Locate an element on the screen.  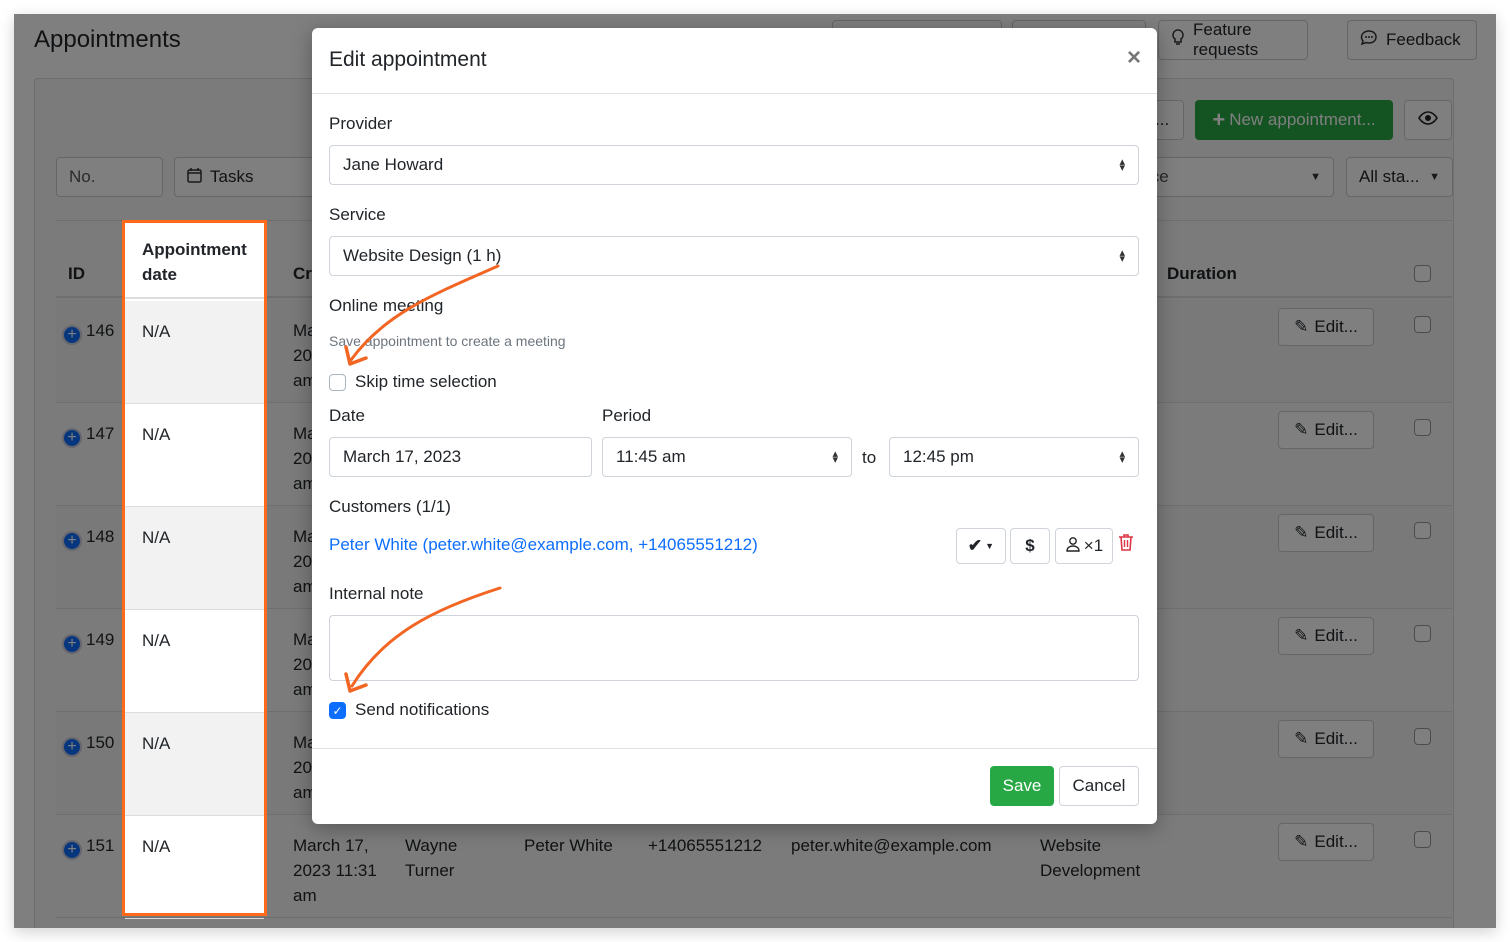
internal-note-label: Internal note is located at coordinates (376, 593).